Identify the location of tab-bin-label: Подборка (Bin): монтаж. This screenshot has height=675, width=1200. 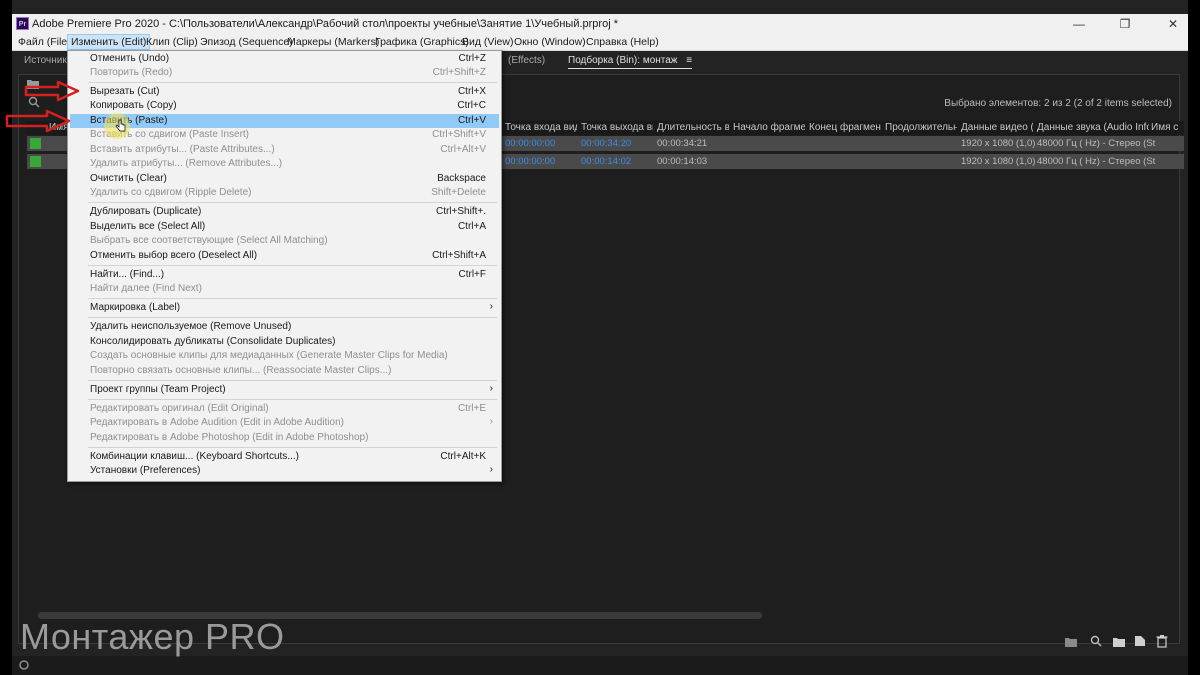
(623, 60).